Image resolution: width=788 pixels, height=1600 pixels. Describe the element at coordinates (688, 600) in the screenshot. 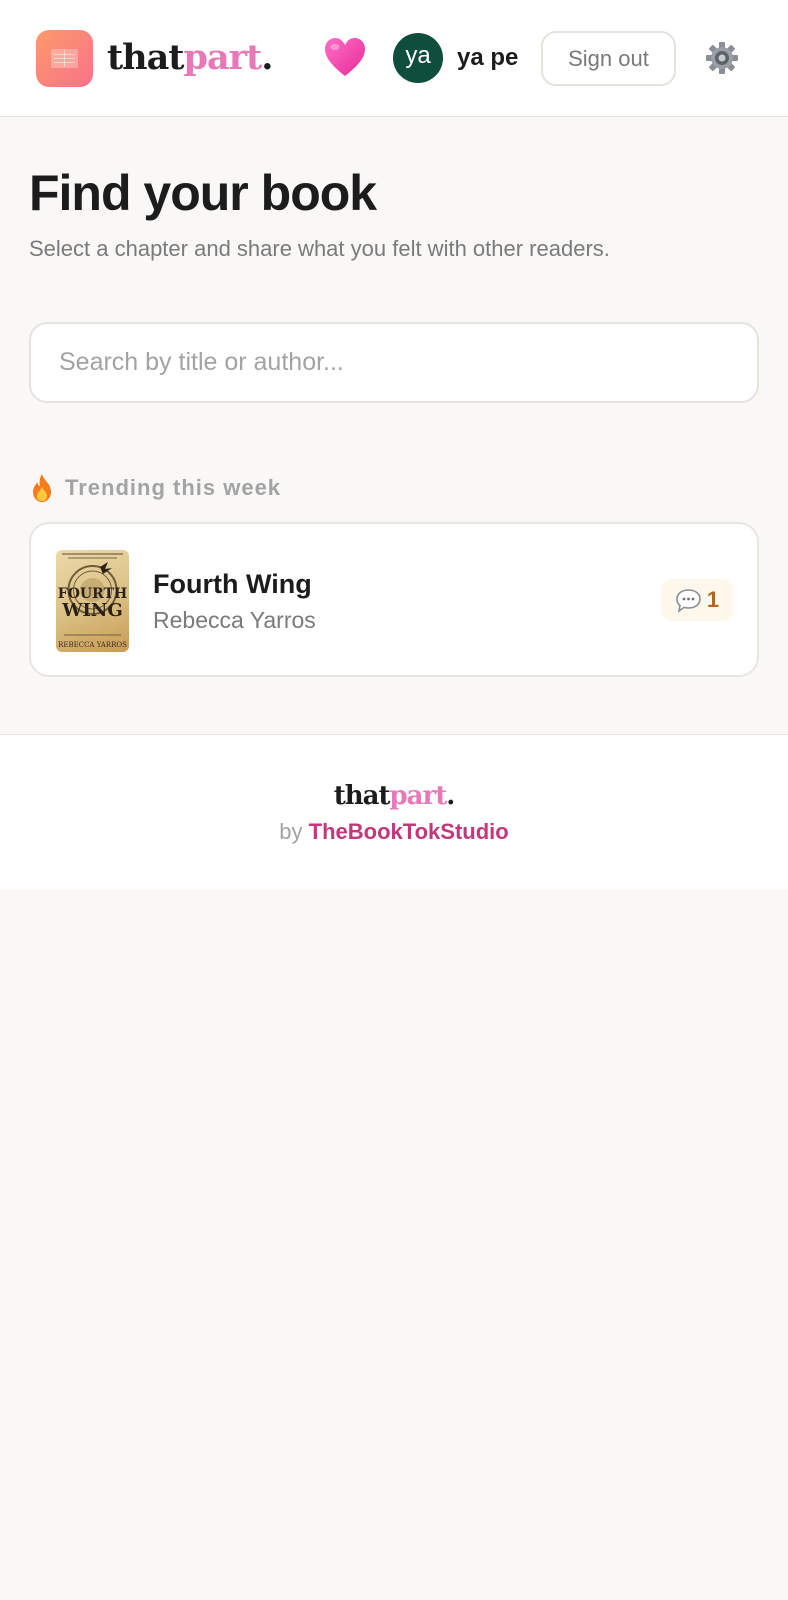

I see `speech-bubble-icon` at that location.